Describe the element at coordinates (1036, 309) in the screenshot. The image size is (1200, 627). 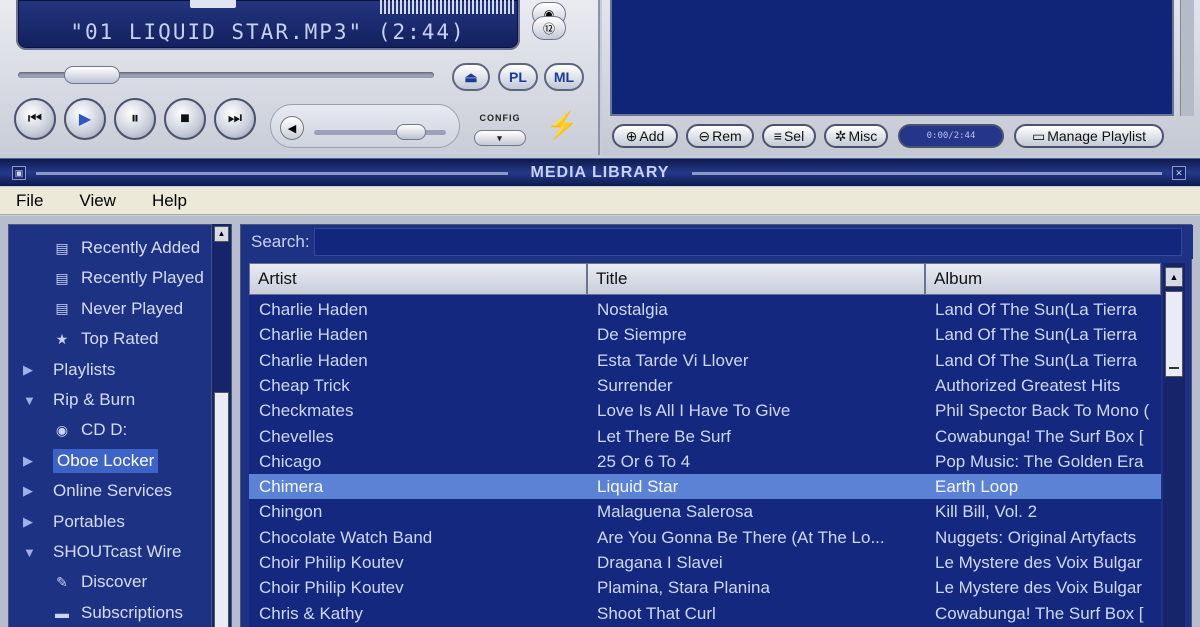
I see `album-cell: Land Of The Sun(La Tierra` at that location.